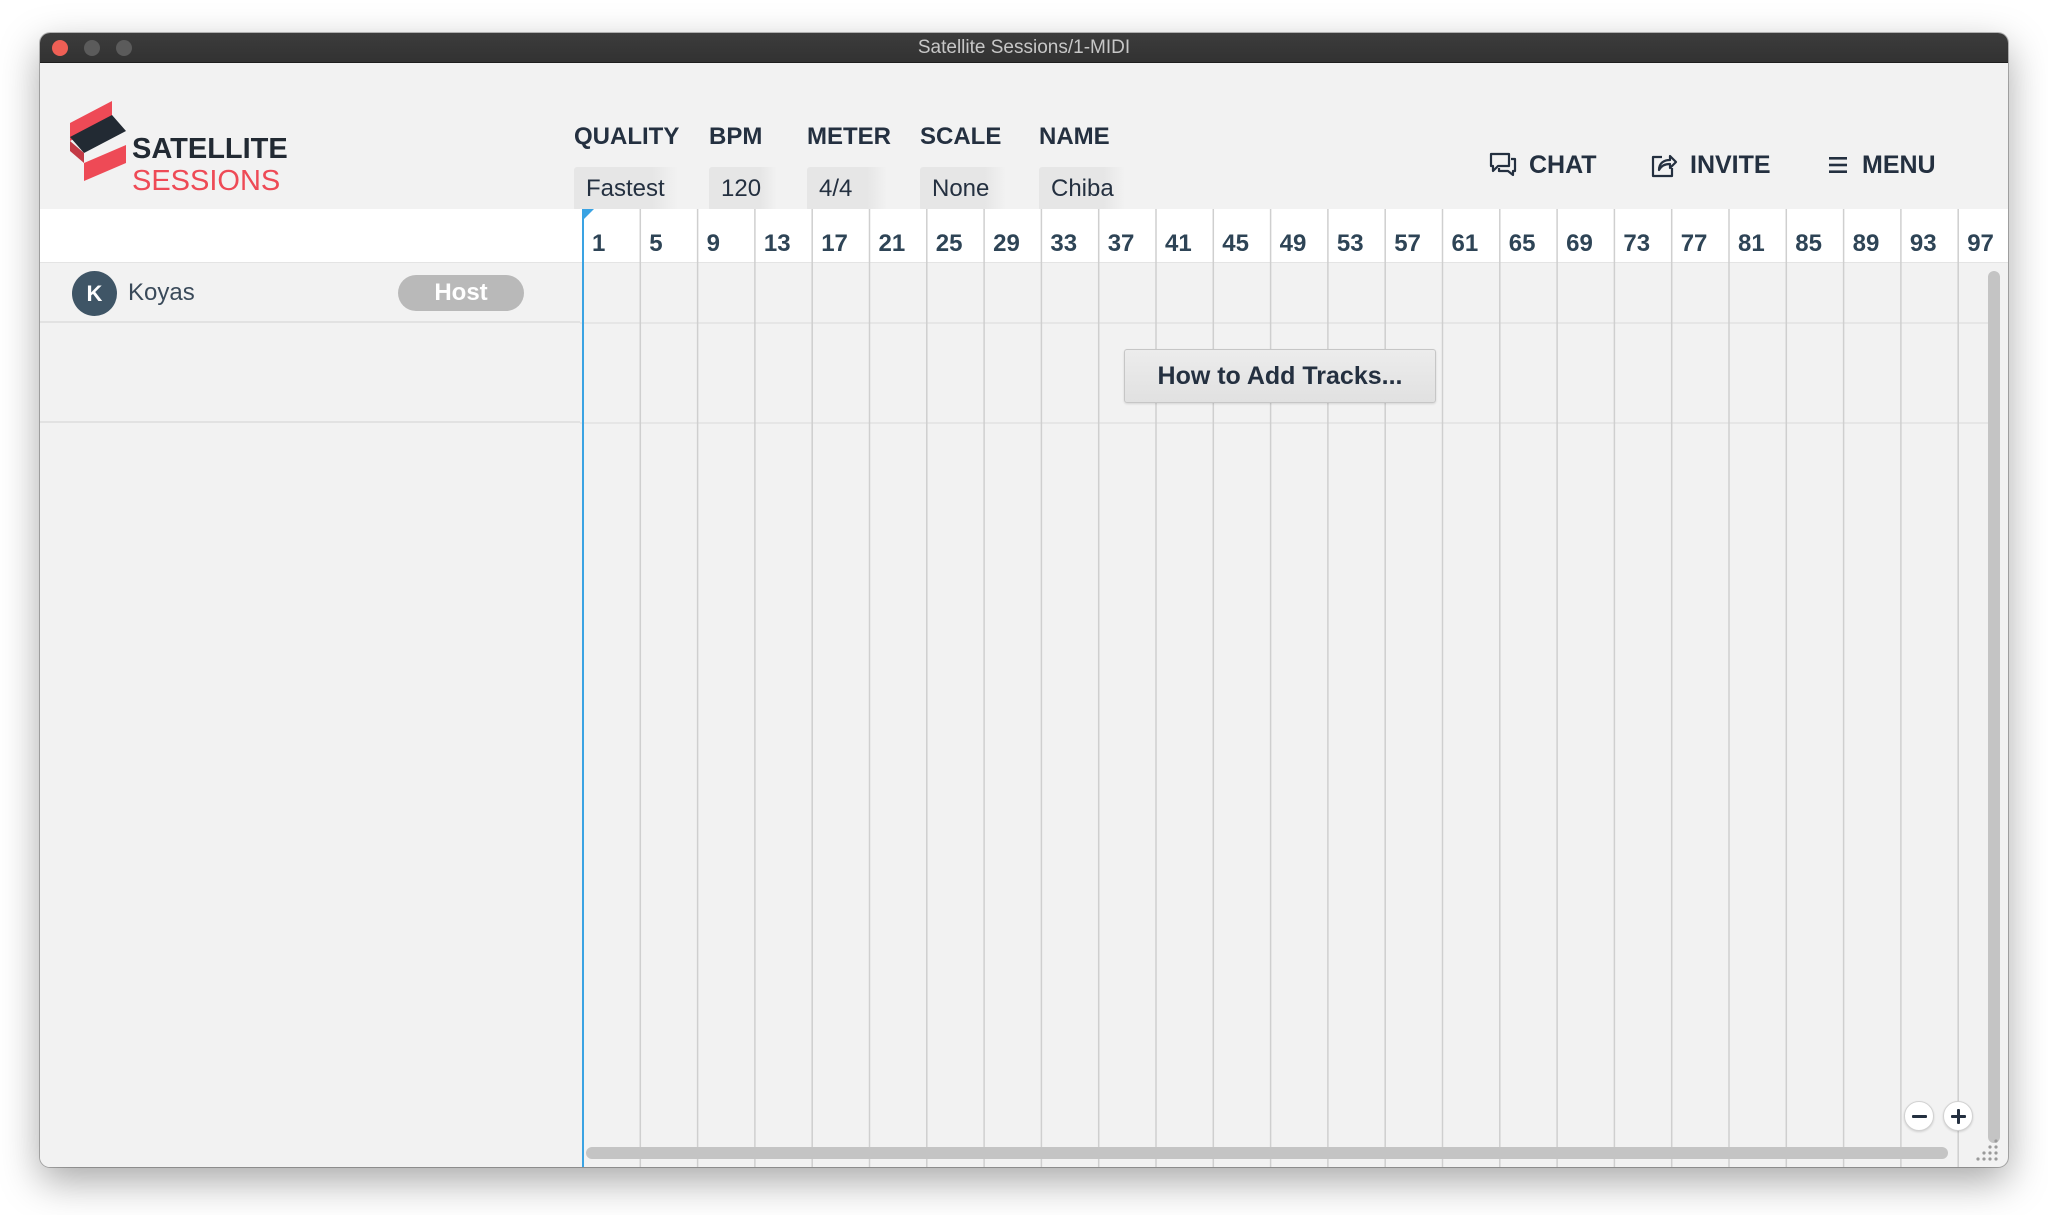  I want to click on chat-button: CHAT, so click(1543, 165).